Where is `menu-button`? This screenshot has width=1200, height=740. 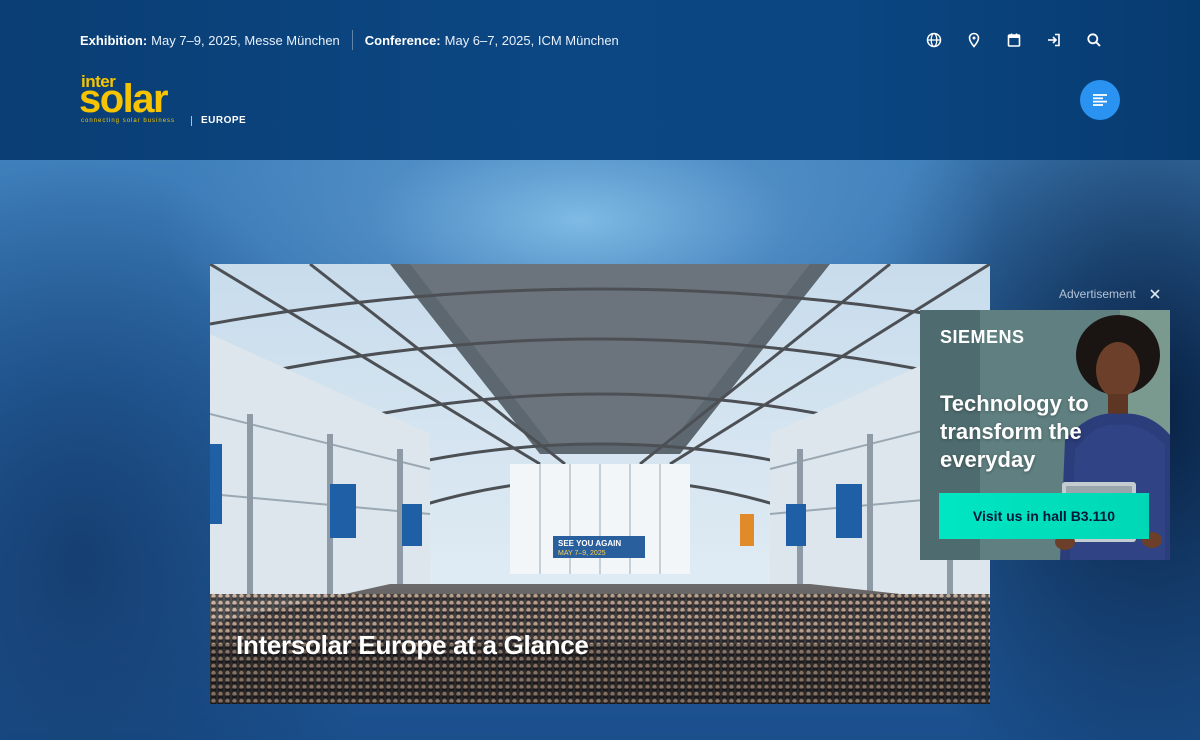 menu-button is located at coordinates (1100, 100).